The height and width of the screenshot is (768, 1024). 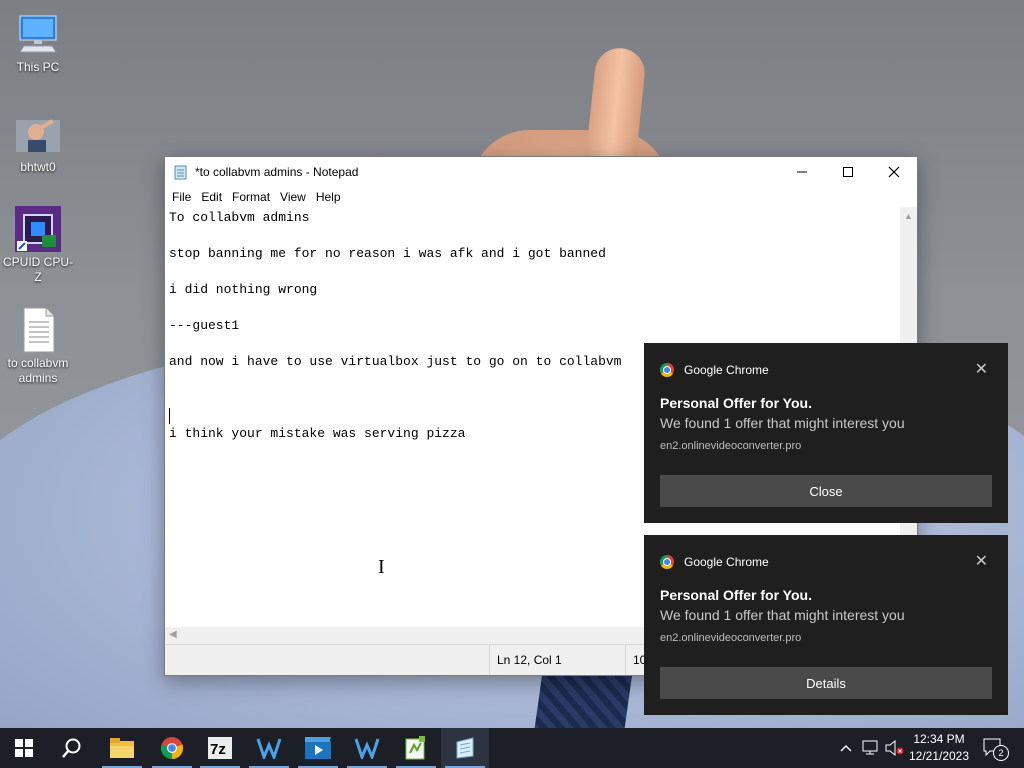 I want to click on network-status-button, so click(x=871, y=748).